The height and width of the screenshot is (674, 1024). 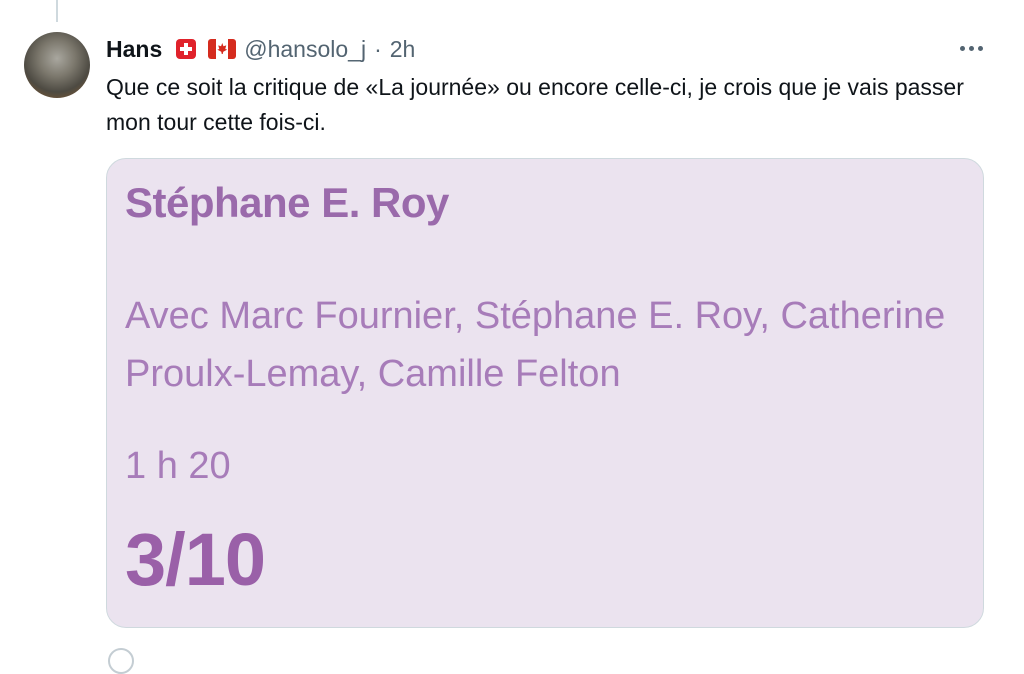 What do you see at coordinates (287, 202) in the screenshot?
I see `card-title: Stéphane E. Roy` at bounding box center [287, 202].